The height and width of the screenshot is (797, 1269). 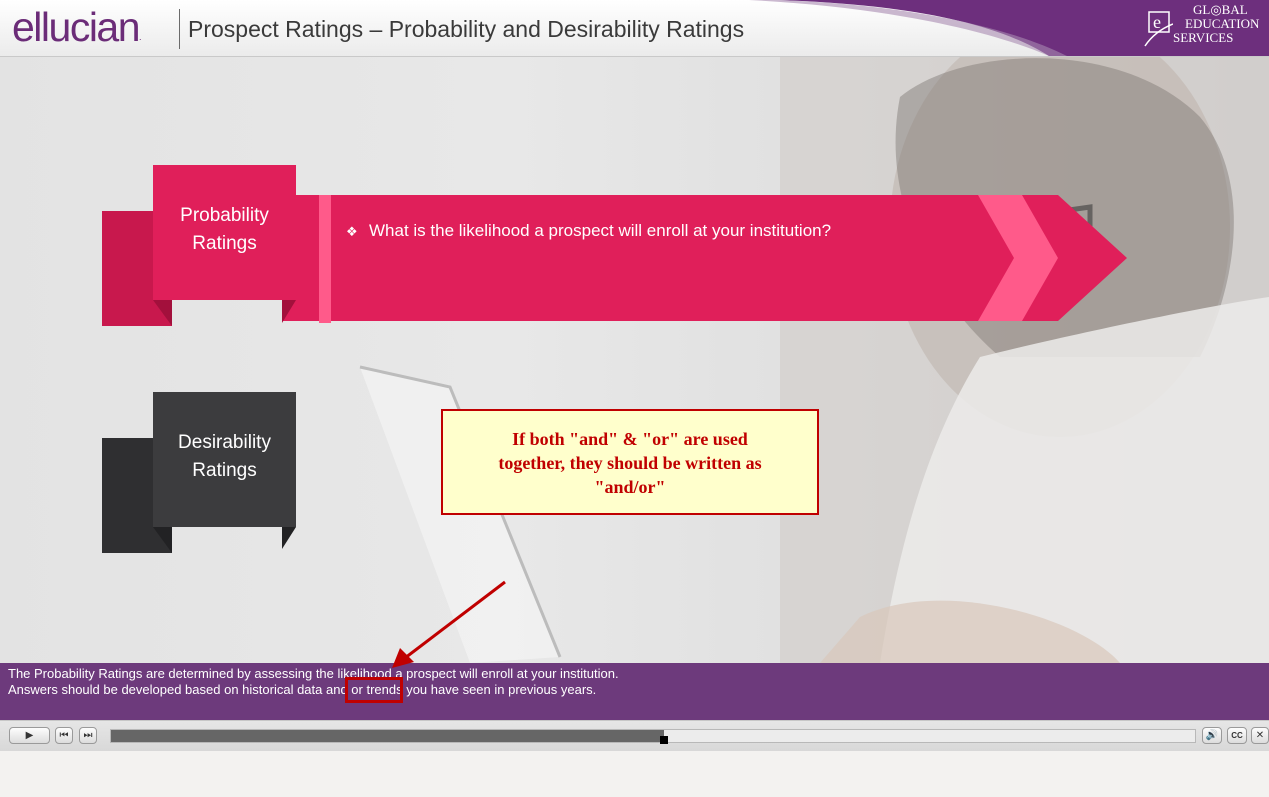 I want to click on desirability-label-line: Ratings, so click(x=224, y=470).